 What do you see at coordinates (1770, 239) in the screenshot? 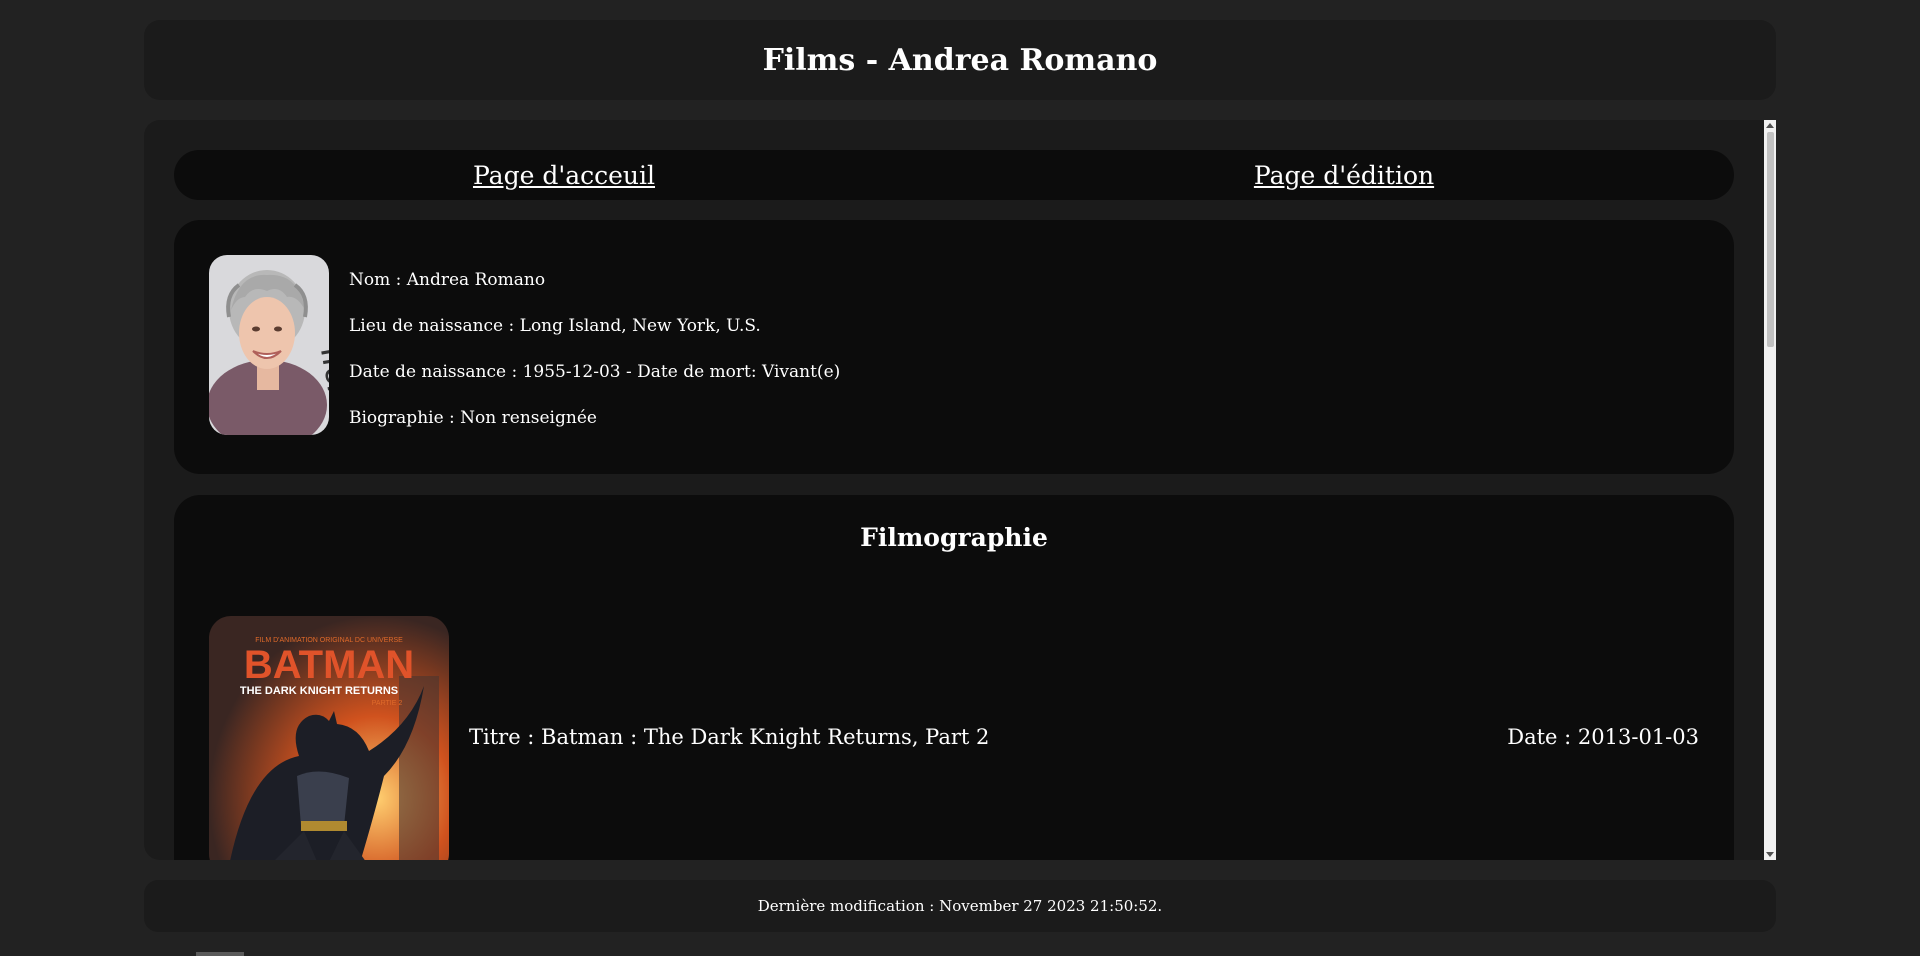
I see `scroll-thumb` at bounding box center [1770, 239].